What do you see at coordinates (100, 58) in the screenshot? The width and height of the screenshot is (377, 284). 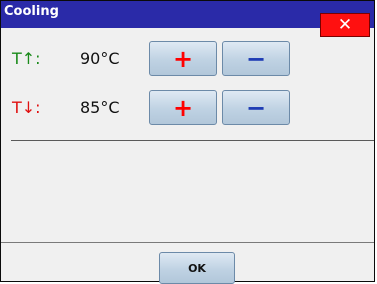 I see `upper-threshold-value: 90°C` at bounding box center [100, 58].